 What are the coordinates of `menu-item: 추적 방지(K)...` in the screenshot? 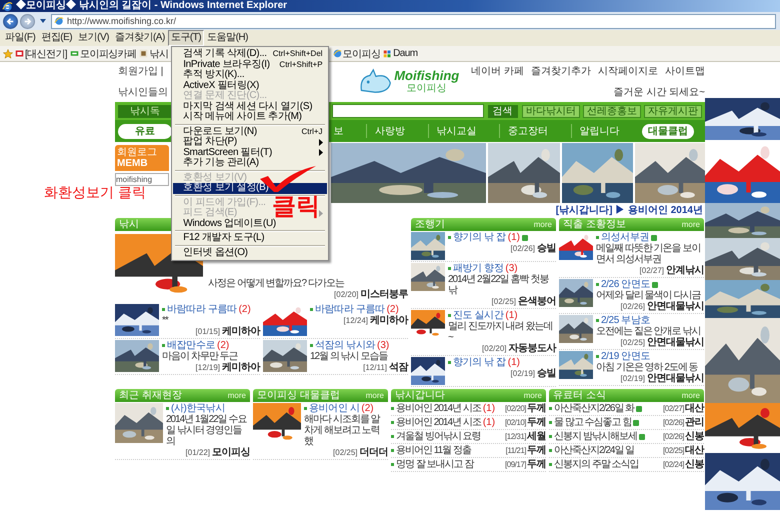 It's located at (250, 75).